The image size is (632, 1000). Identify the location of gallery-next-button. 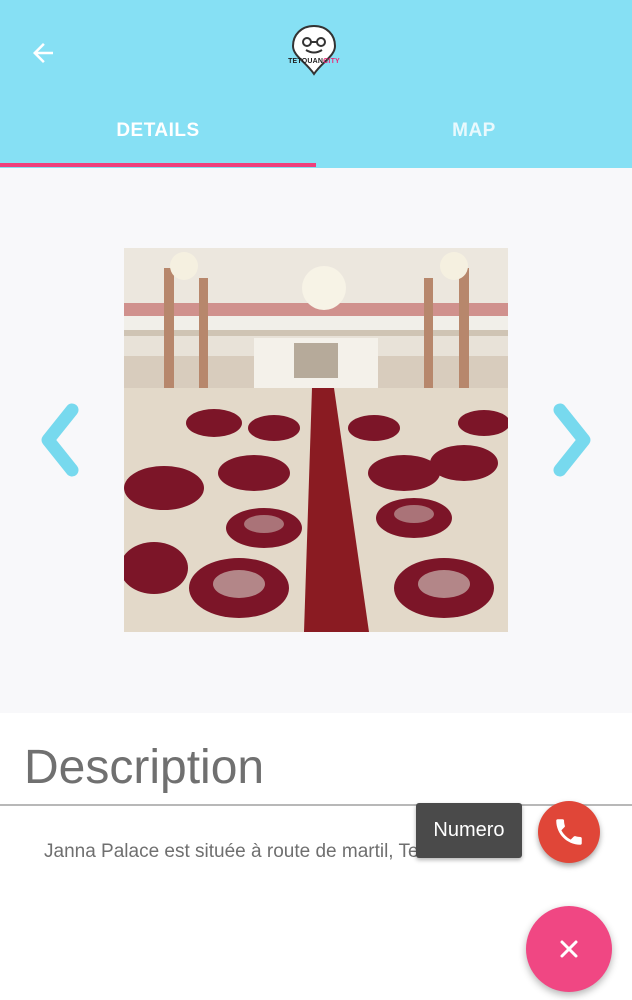
(573, 440).